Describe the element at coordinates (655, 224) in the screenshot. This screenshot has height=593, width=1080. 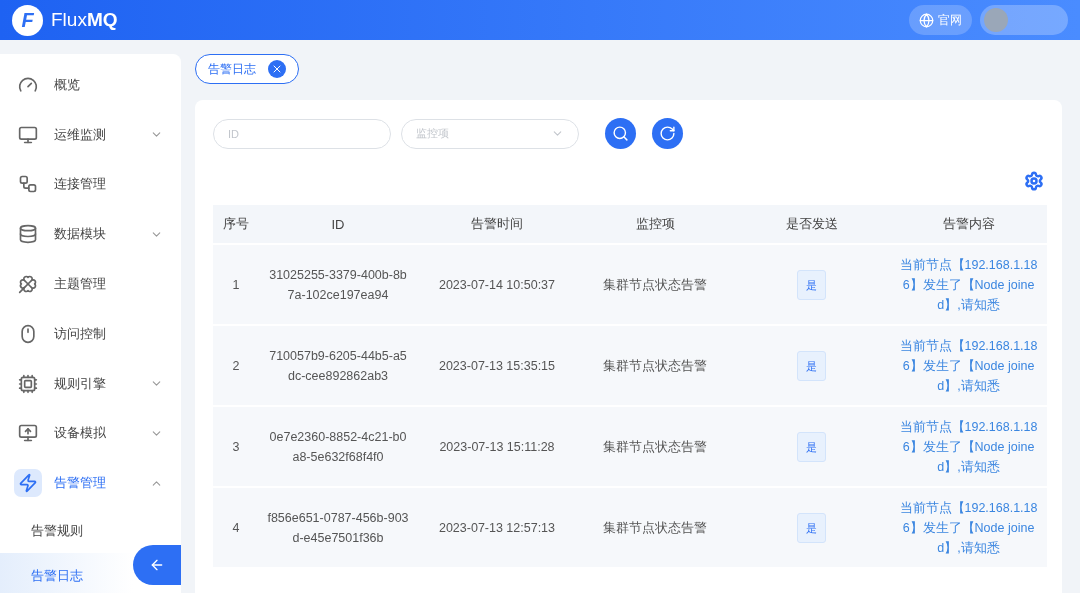
I see `column-header: 监控项` at that location.